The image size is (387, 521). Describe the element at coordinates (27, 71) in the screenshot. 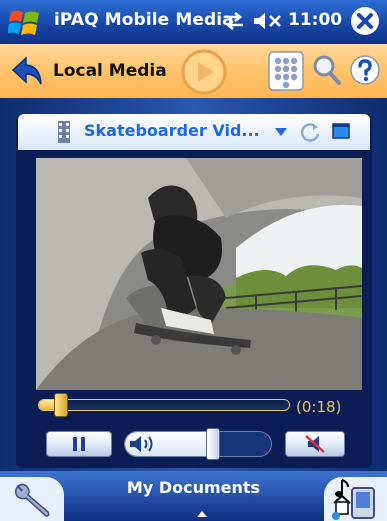

I see `back-arrow-icon` at that location.